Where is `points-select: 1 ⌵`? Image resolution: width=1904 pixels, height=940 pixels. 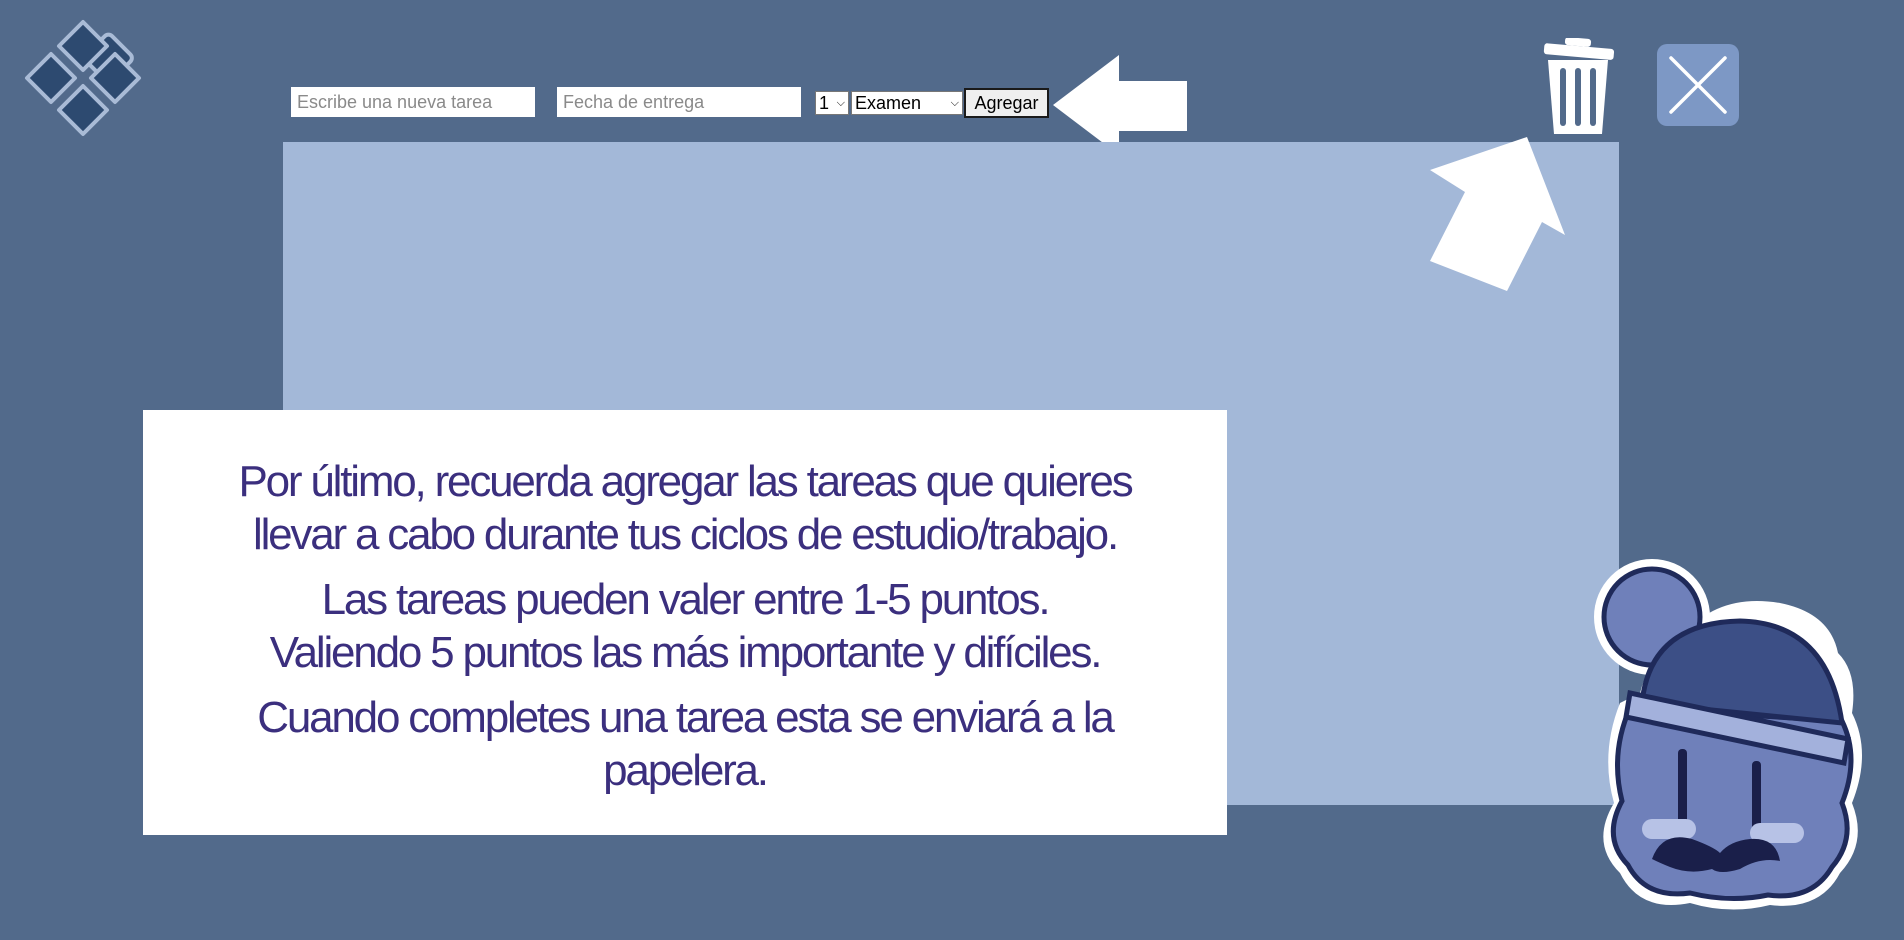
points-select: 1 ⌵ is located at coordinates (832, 103).